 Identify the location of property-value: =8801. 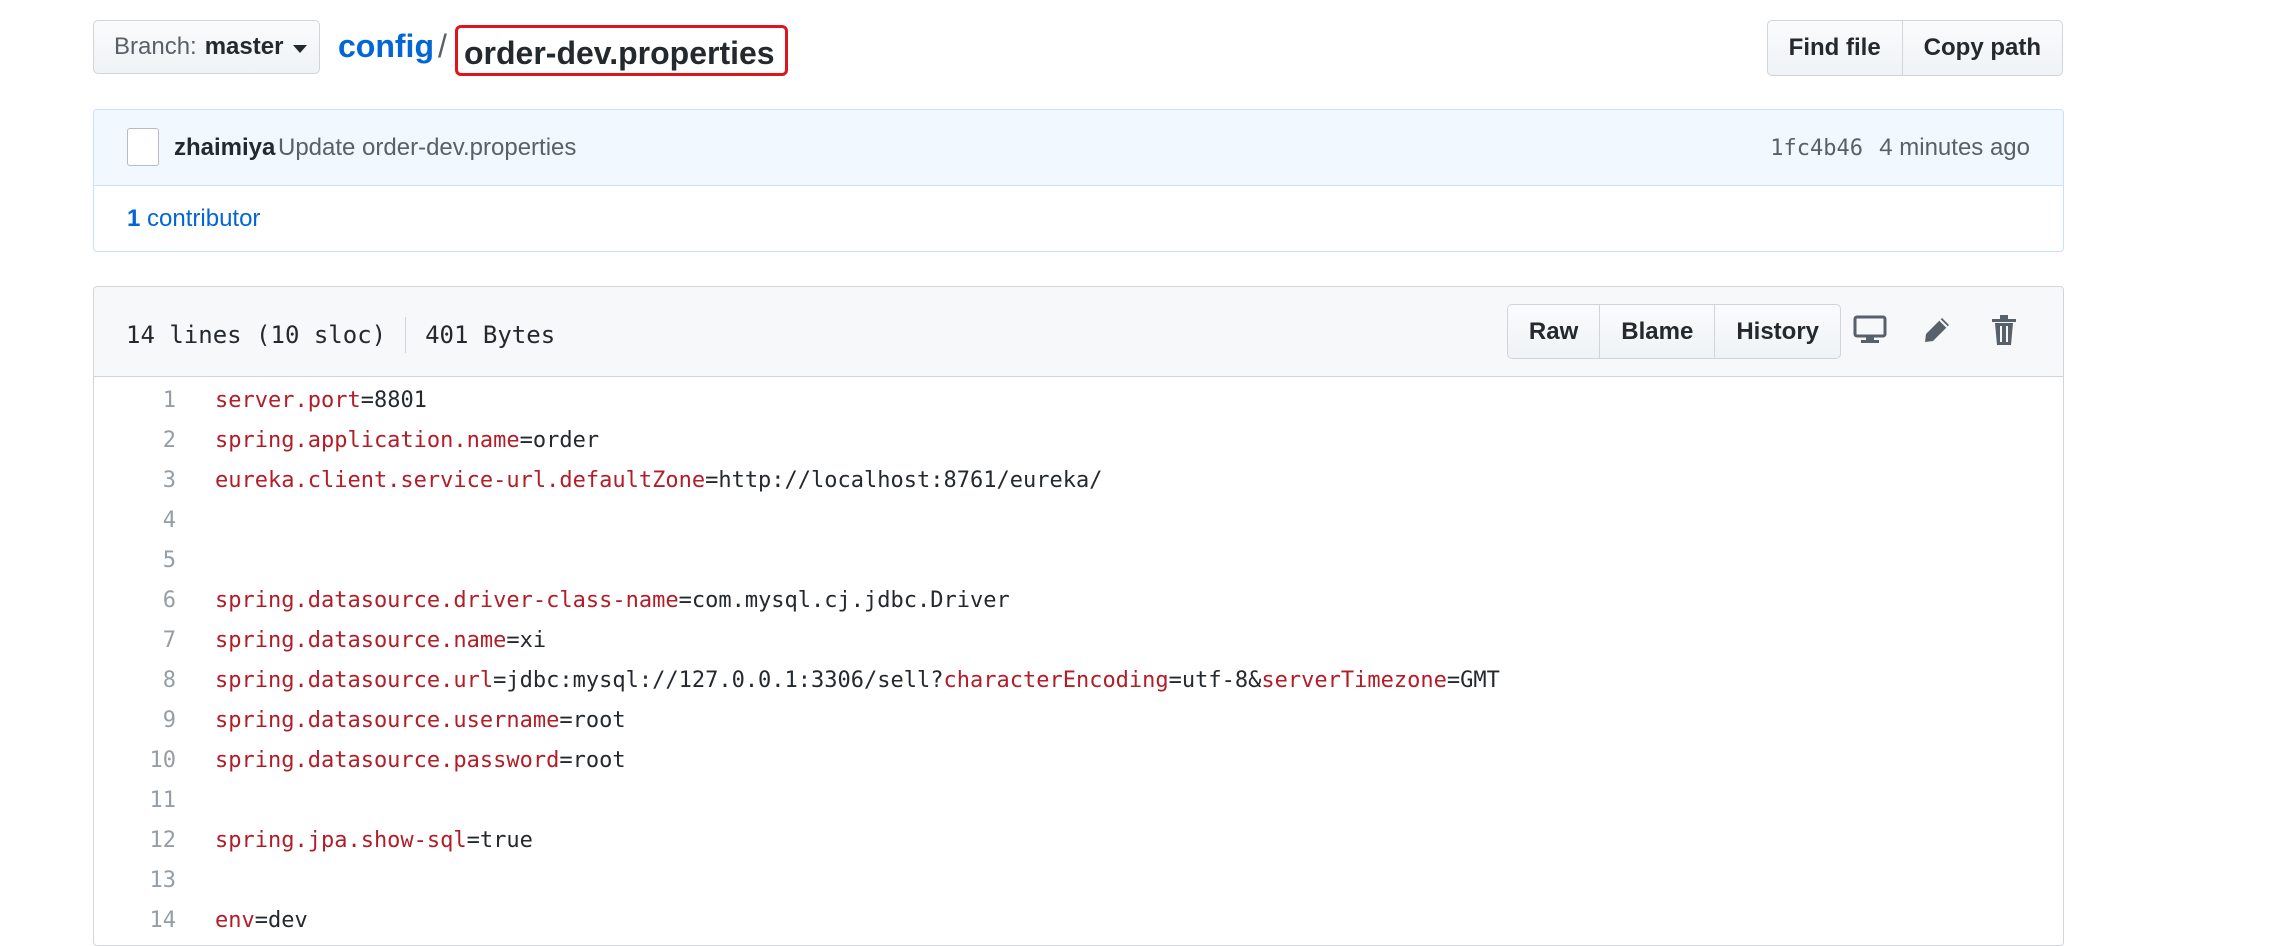
(393, 400).